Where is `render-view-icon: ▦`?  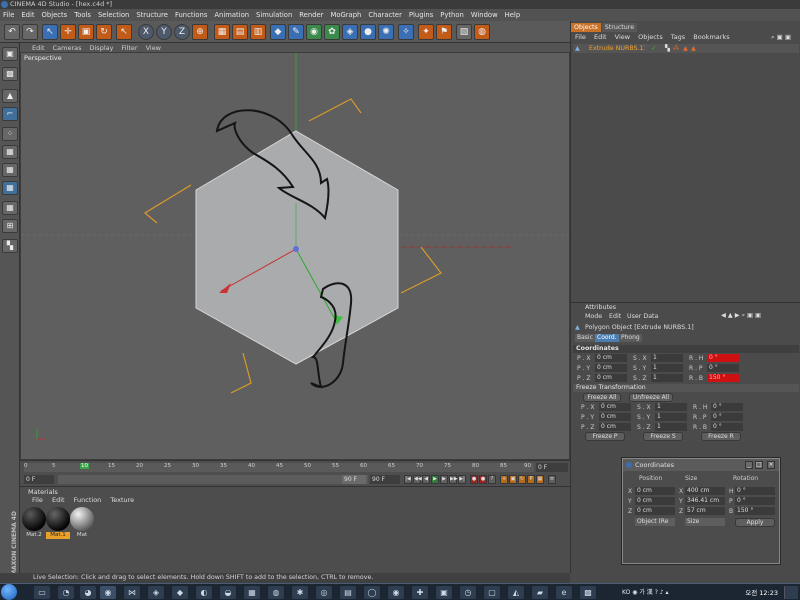 render-view-icon: ▦ is located at coordinates (222, 32).